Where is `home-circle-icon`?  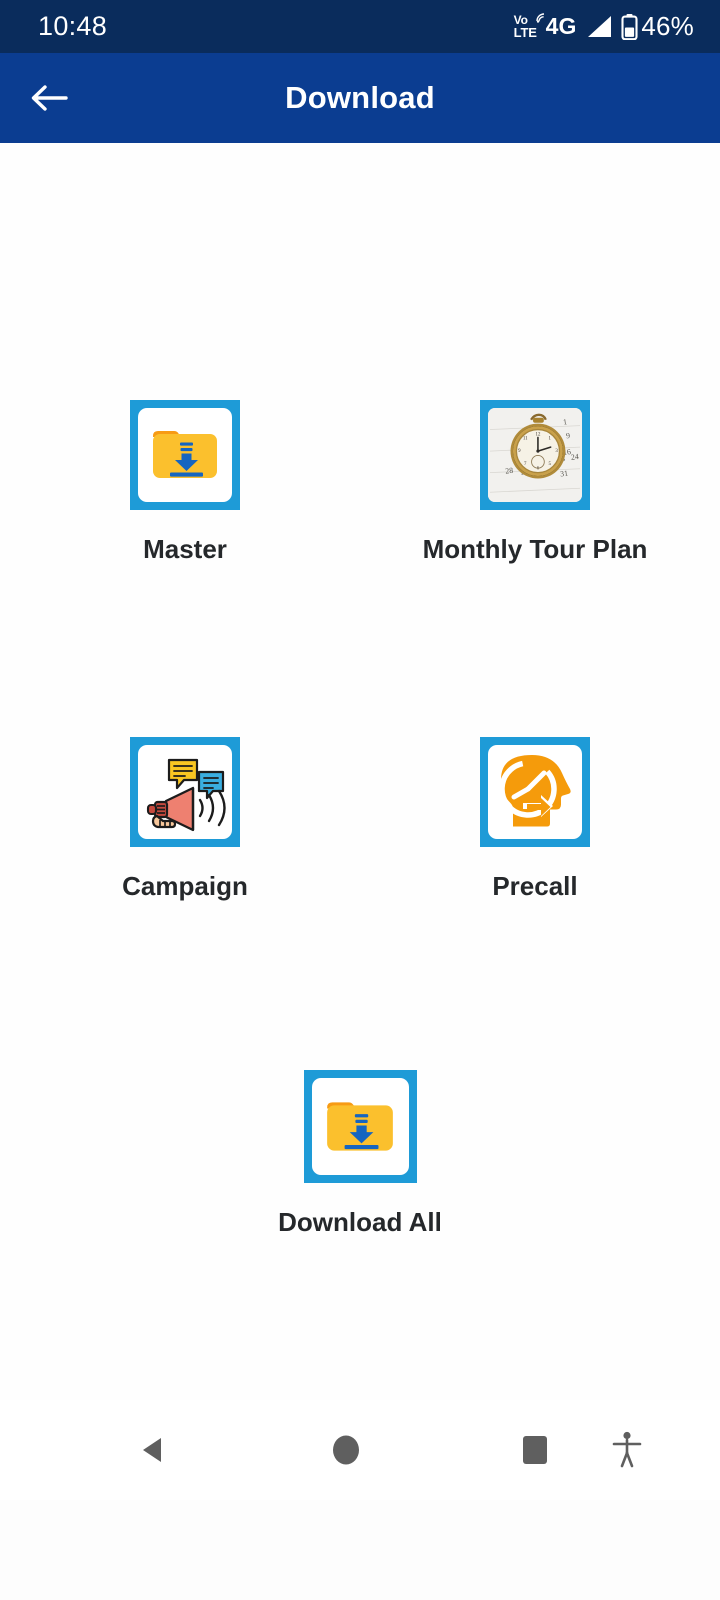 home-circle-icon is located at coordinates (346, 1450).